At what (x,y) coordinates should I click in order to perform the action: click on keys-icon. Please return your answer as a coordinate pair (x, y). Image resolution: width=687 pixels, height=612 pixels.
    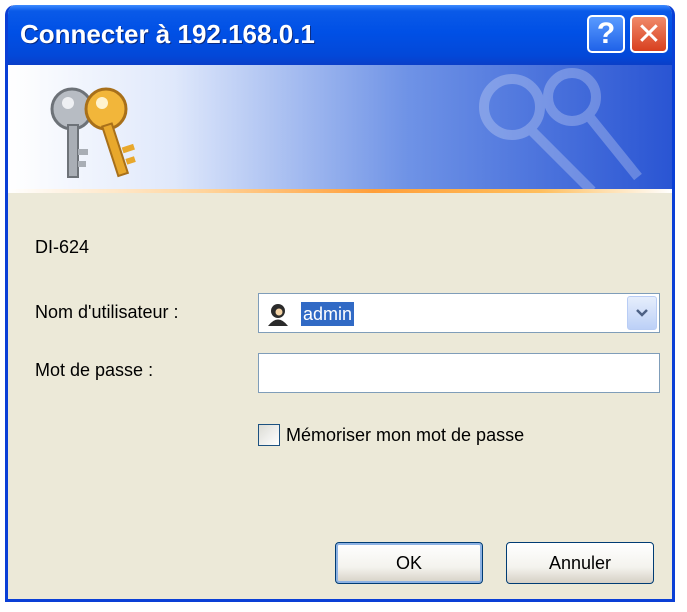
    Looking at the image, I should click on (93, 132).